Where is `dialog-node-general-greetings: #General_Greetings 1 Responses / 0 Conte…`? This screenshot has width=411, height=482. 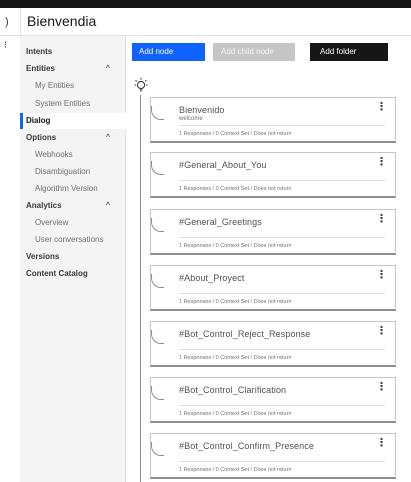 dialog-node-general-greetings: #General_Greetings 1 Responses / 0 Conte… is located at coordinates (273, 232).